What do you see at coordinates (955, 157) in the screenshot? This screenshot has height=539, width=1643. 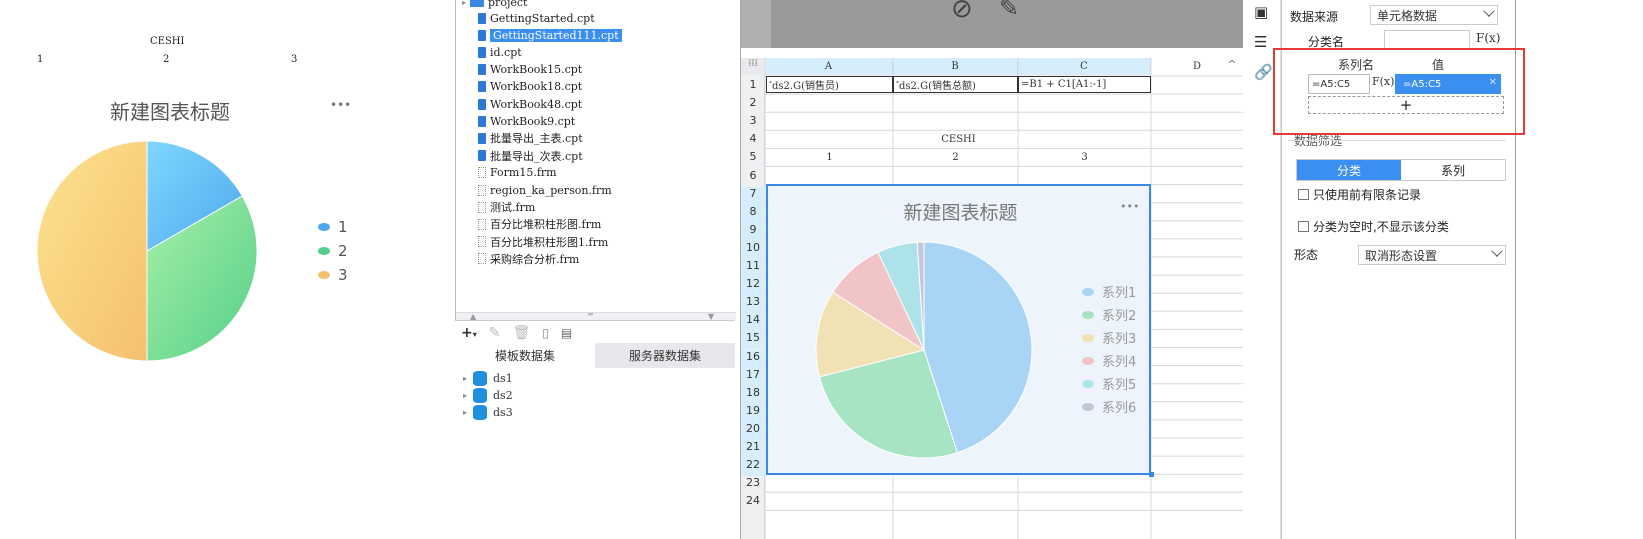 I see `cell-b5: 2` at bounding box center [955, 157].